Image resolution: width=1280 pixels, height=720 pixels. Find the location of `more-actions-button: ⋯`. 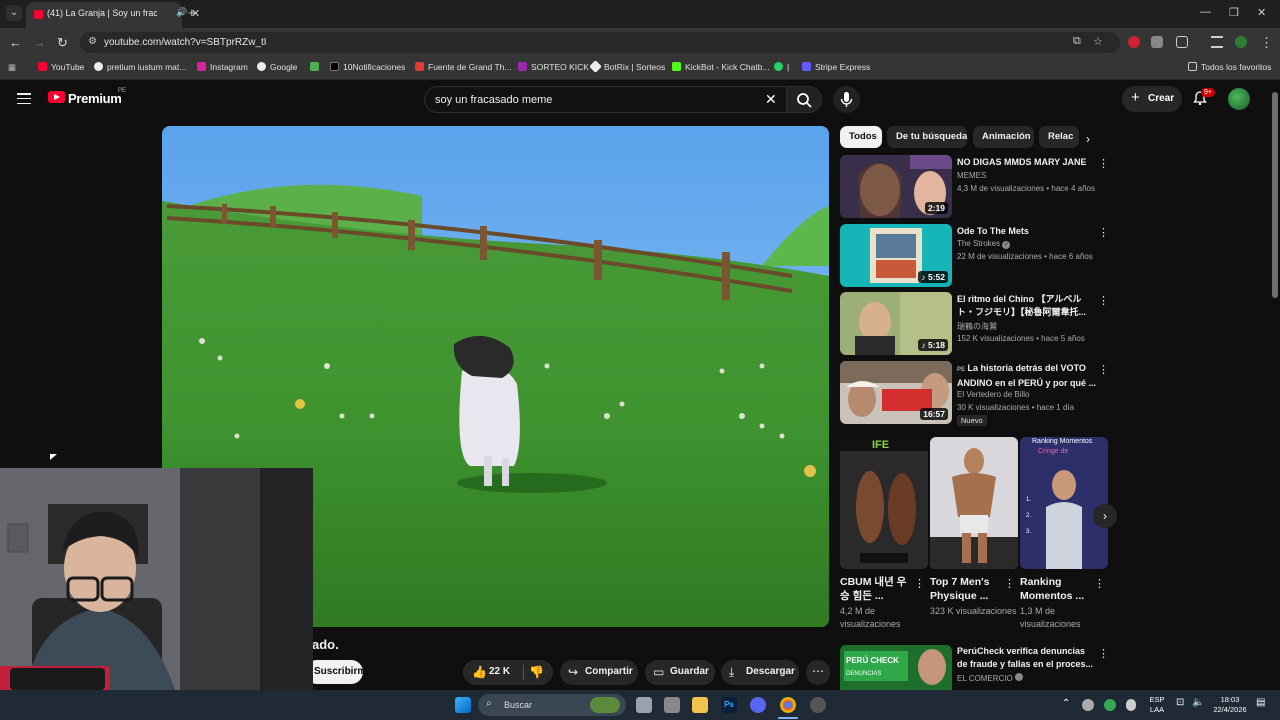

more-actions-button: ⋯ is located at coordinates (818, 672).